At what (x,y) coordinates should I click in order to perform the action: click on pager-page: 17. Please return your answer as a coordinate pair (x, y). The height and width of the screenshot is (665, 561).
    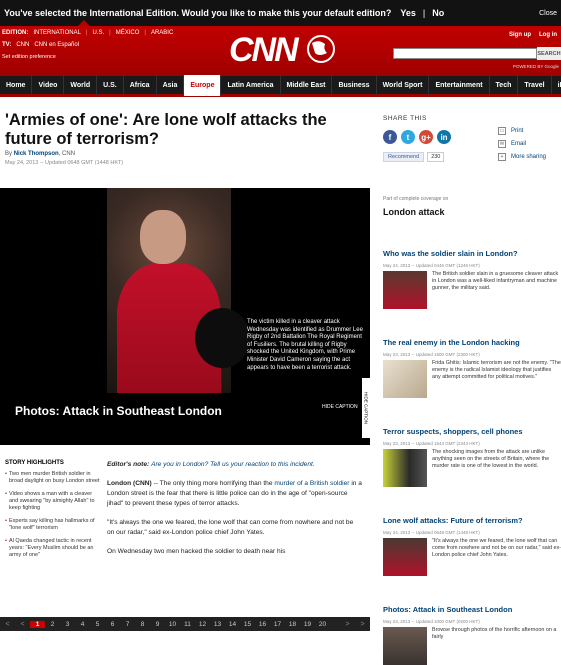
    Looking at the image, I should click on (277, 624).